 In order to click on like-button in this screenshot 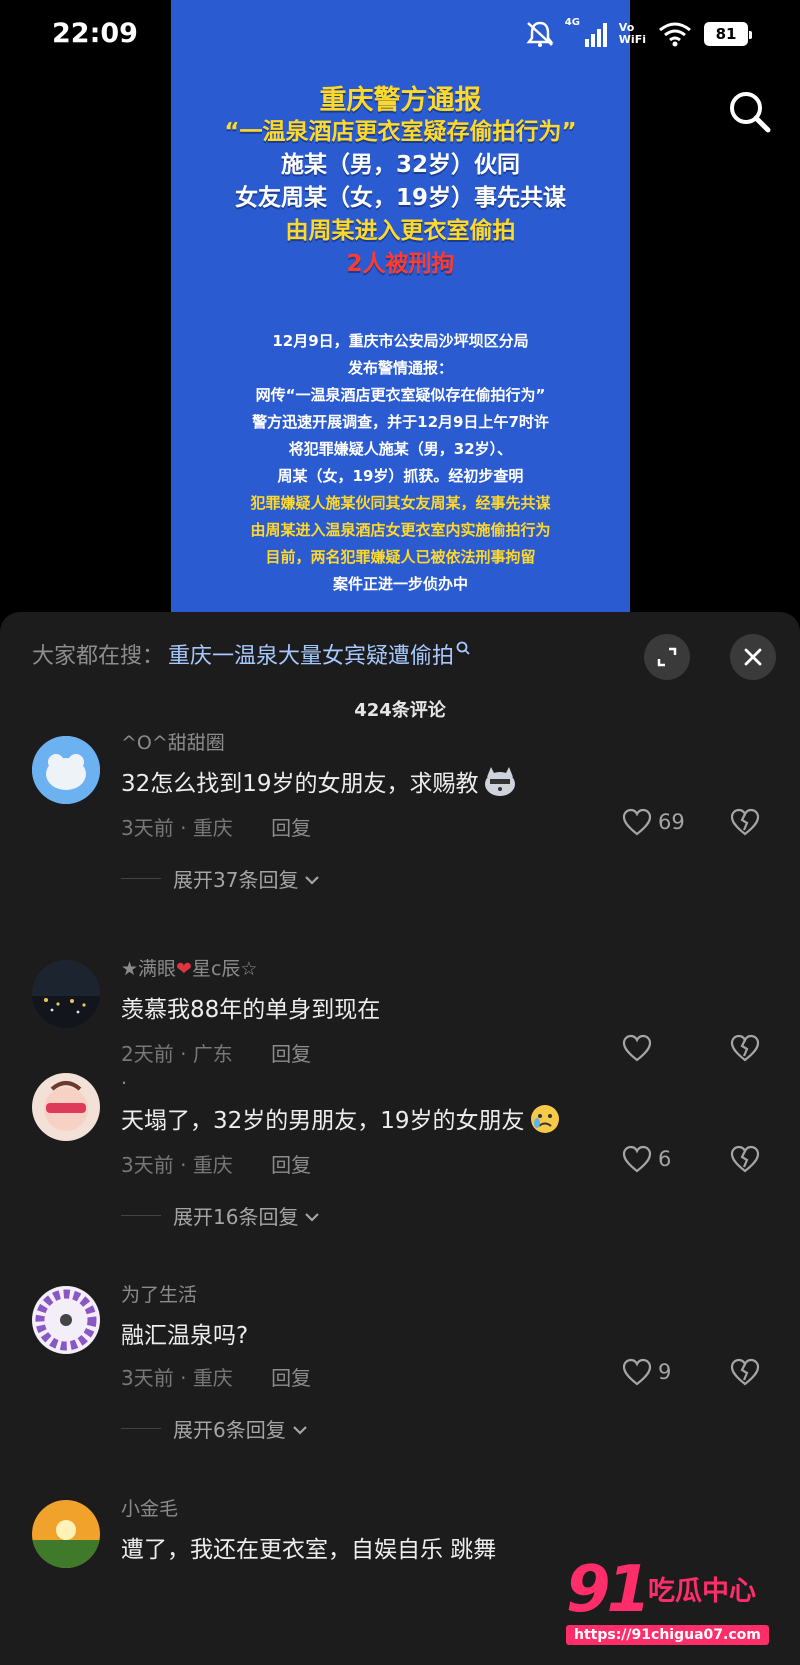, I will do `click(637, 1048)`.